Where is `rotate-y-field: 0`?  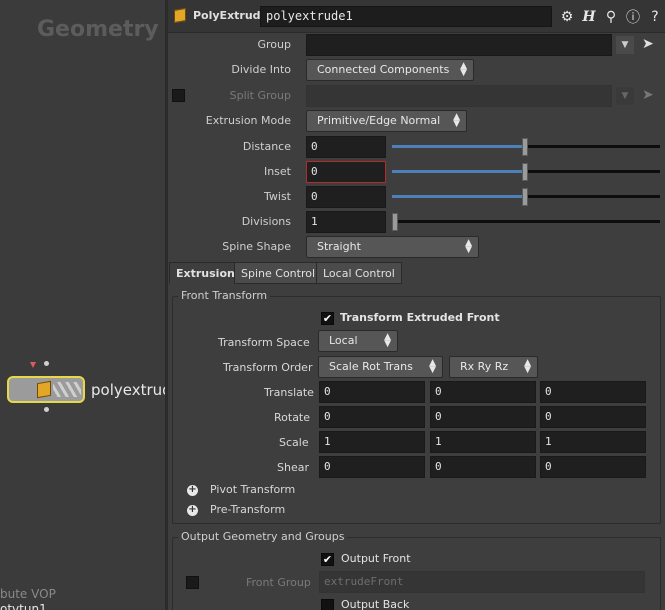 rotate-y-field: 0 is located at coordinates (483, 417).